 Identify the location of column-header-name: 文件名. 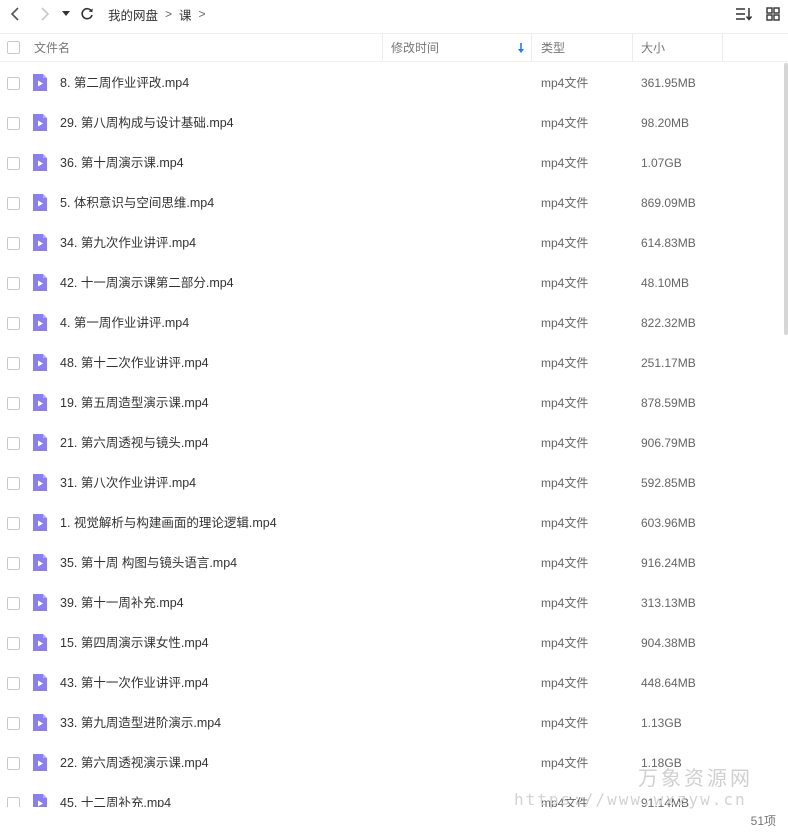
(52, 47).